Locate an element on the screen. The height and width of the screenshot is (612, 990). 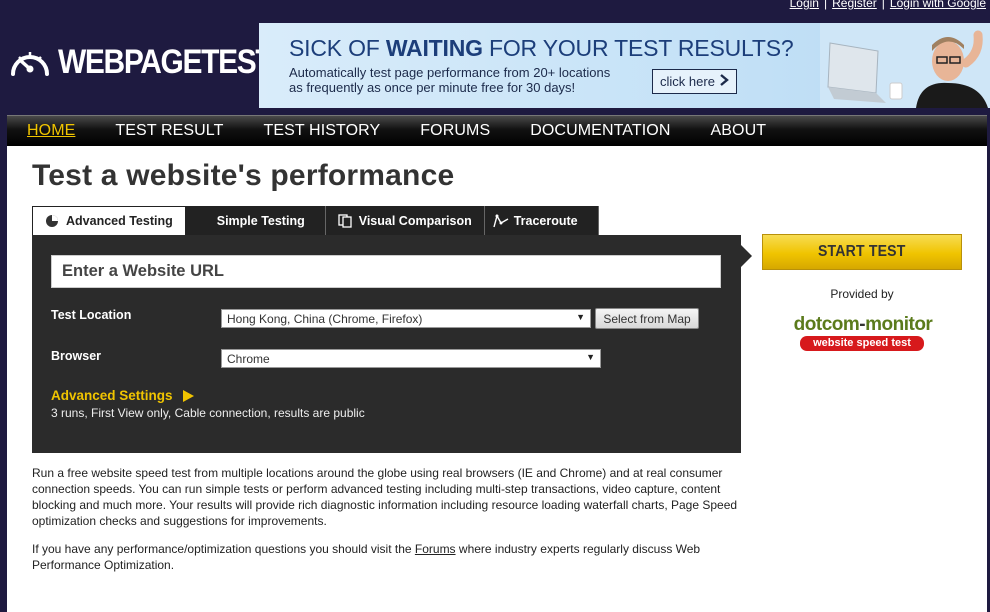
tab-advanced-testing: Advanced Testing is located at coordinates (109, 220).